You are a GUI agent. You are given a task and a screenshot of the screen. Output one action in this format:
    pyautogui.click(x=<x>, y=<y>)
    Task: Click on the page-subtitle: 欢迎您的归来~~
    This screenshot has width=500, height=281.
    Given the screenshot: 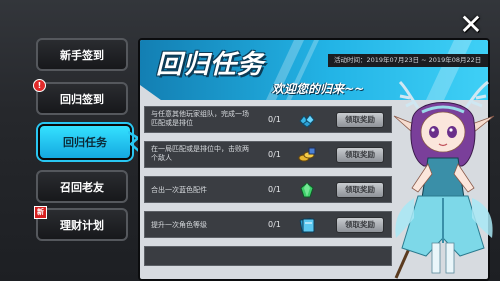 What is the action you would take?
    pyautogui.click(x=318, y=89)
    